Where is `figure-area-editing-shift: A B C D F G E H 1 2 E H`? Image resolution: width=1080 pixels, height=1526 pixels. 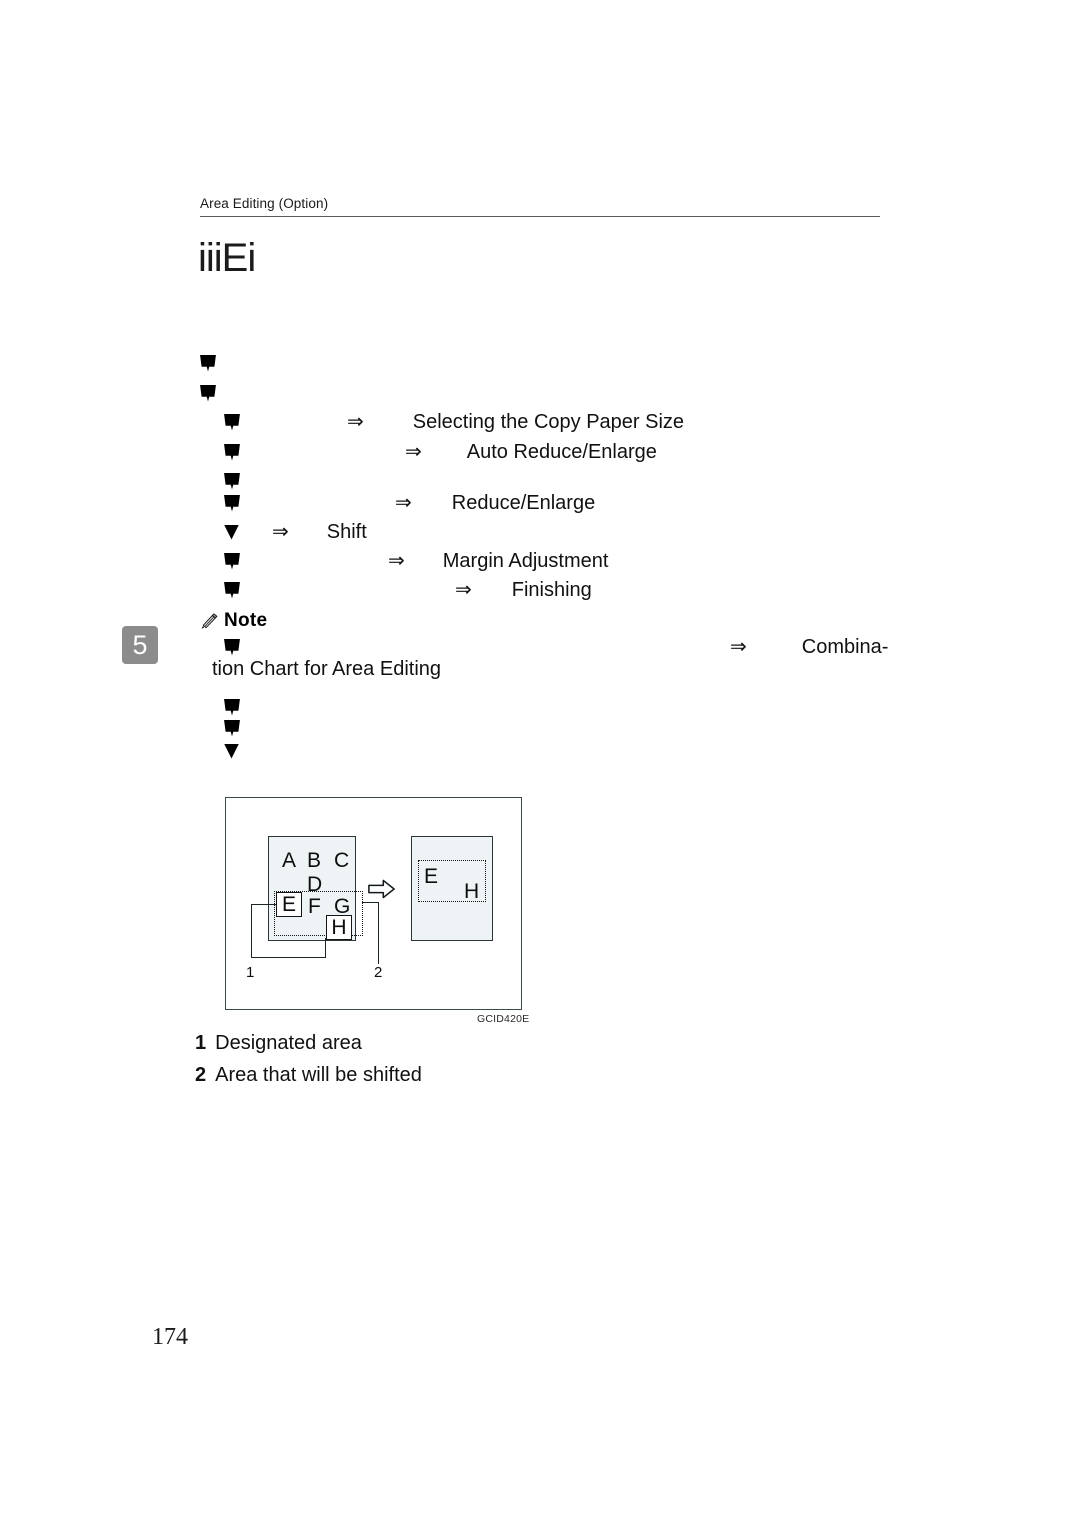
figure-area-editing-shift: A B C D F G E H 1 2 E H is located at coordinates (373, 903).